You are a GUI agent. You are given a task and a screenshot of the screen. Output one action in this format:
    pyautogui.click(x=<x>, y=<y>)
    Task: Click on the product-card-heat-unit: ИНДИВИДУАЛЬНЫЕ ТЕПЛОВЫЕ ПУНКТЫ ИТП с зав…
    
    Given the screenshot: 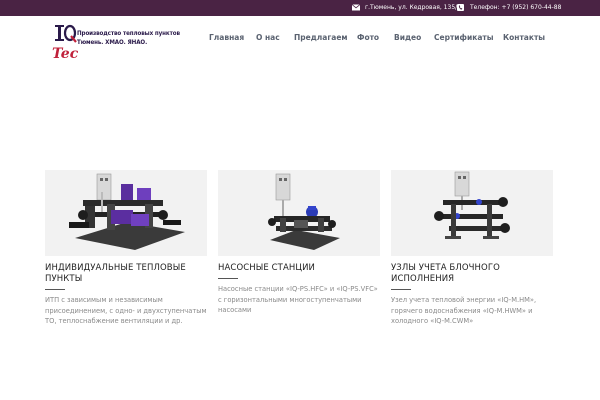 What is the action you would take?
    pyautogui.click(x=126, y=248)
    